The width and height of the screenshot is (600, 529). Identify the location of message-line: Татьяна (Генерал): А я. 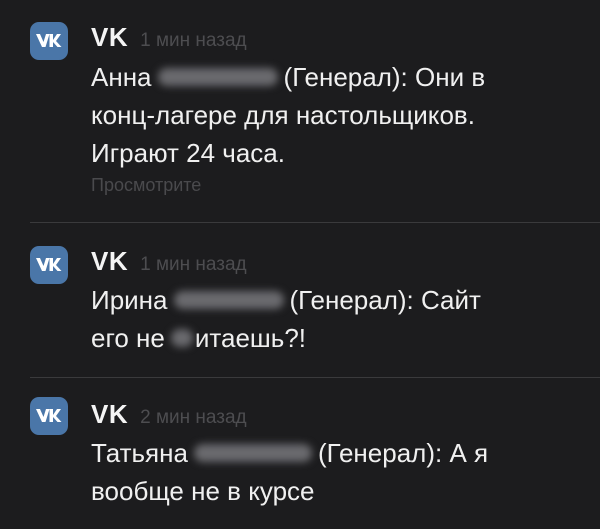
(334, 453).